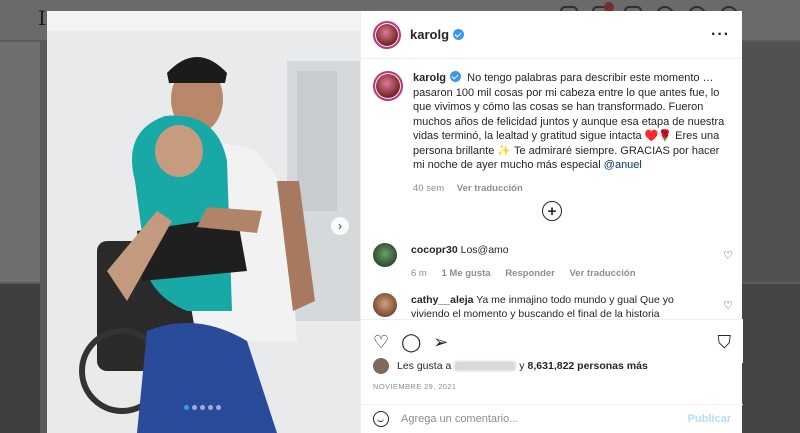 Image resolution: width=800 pixels, height=433 pixels. I want to click on comment-translate-button: Ver traducción, so click(603, 273).